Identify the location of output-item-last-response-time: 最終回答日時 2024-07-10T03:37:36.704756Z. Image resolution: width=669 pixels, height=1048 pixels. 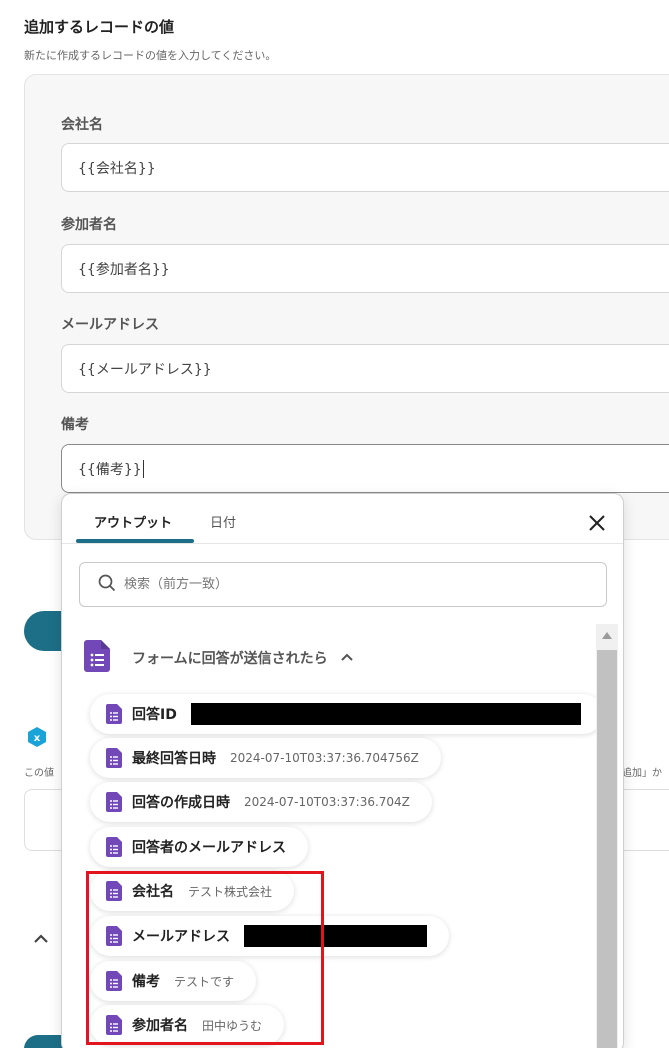
(265, 758).